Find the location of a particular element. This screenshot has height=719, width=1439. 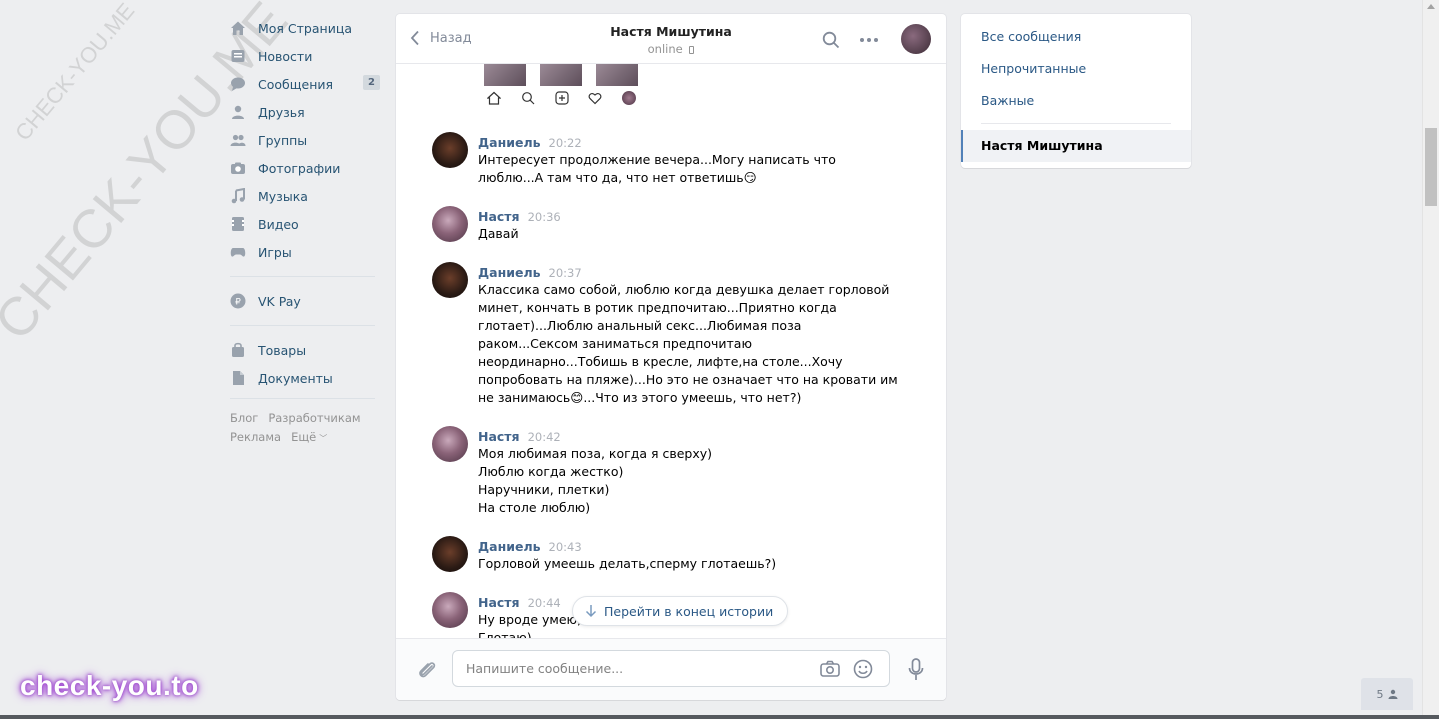

nav-divider is located at coordinates (302, 325).